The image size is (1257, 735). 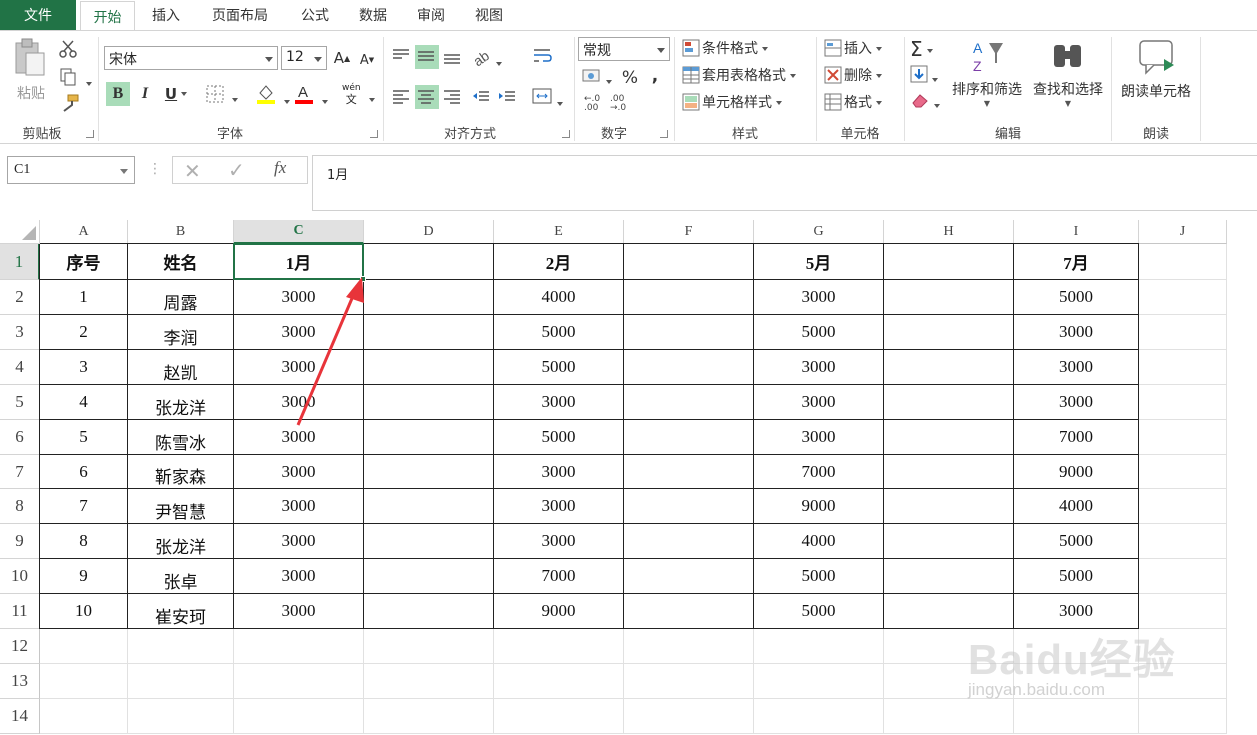 I want to click on cell-J6, so click(x=1183, y=437).